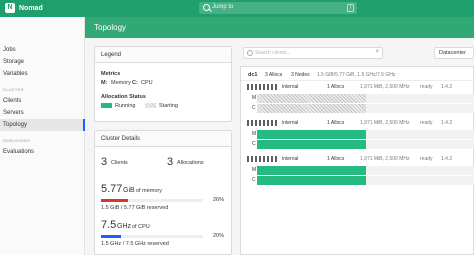 This screenshot has width=474, height=255. Describe the element at coordinates (9, 50) in the screenshot. I see `sidebar-item-jobs: Jobs` at that location.